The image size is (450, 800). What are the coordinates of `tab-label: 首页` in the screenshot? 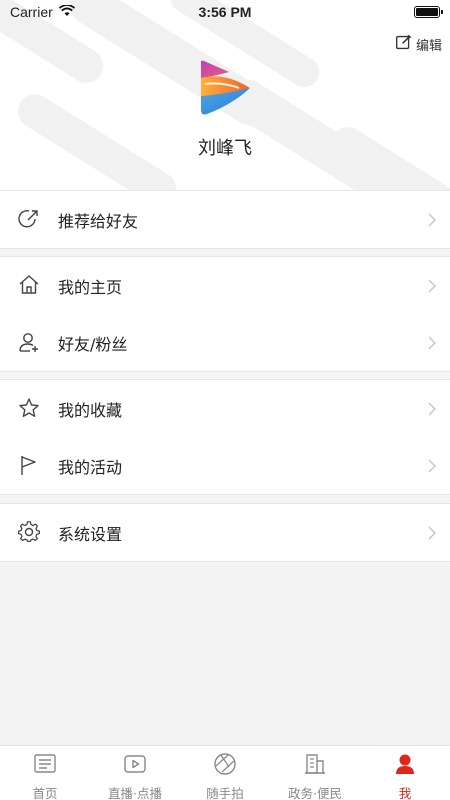 It's located at (45, 793).